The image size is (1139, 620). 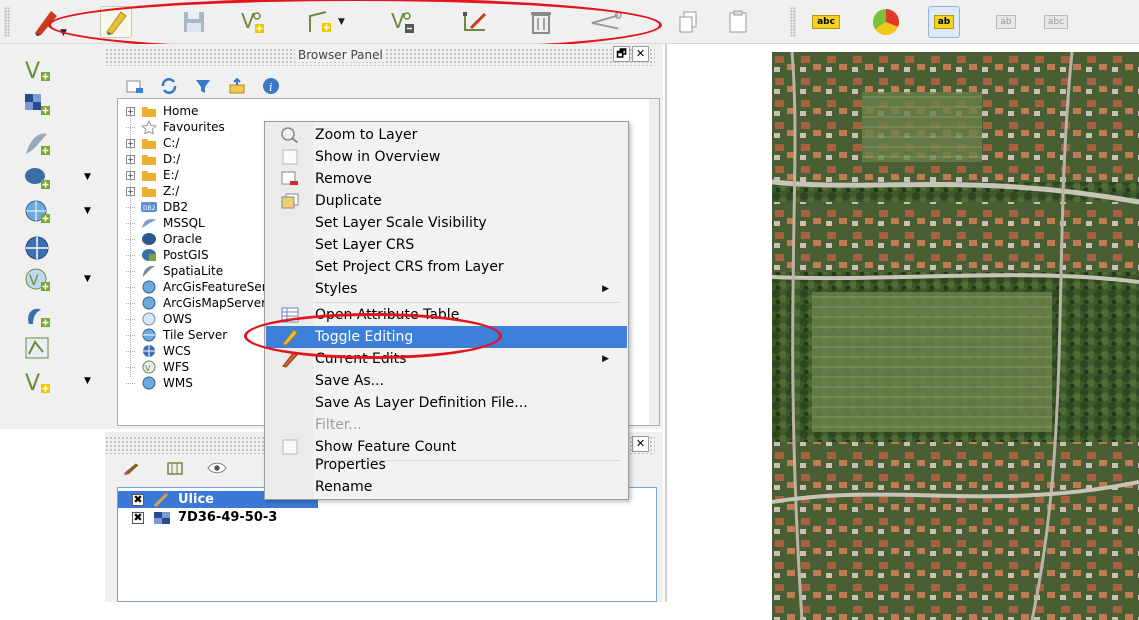 What do you see at coordinates (194, 22) in the screenshot?
I see `save-edits-button` at bounding box center [194, 22].